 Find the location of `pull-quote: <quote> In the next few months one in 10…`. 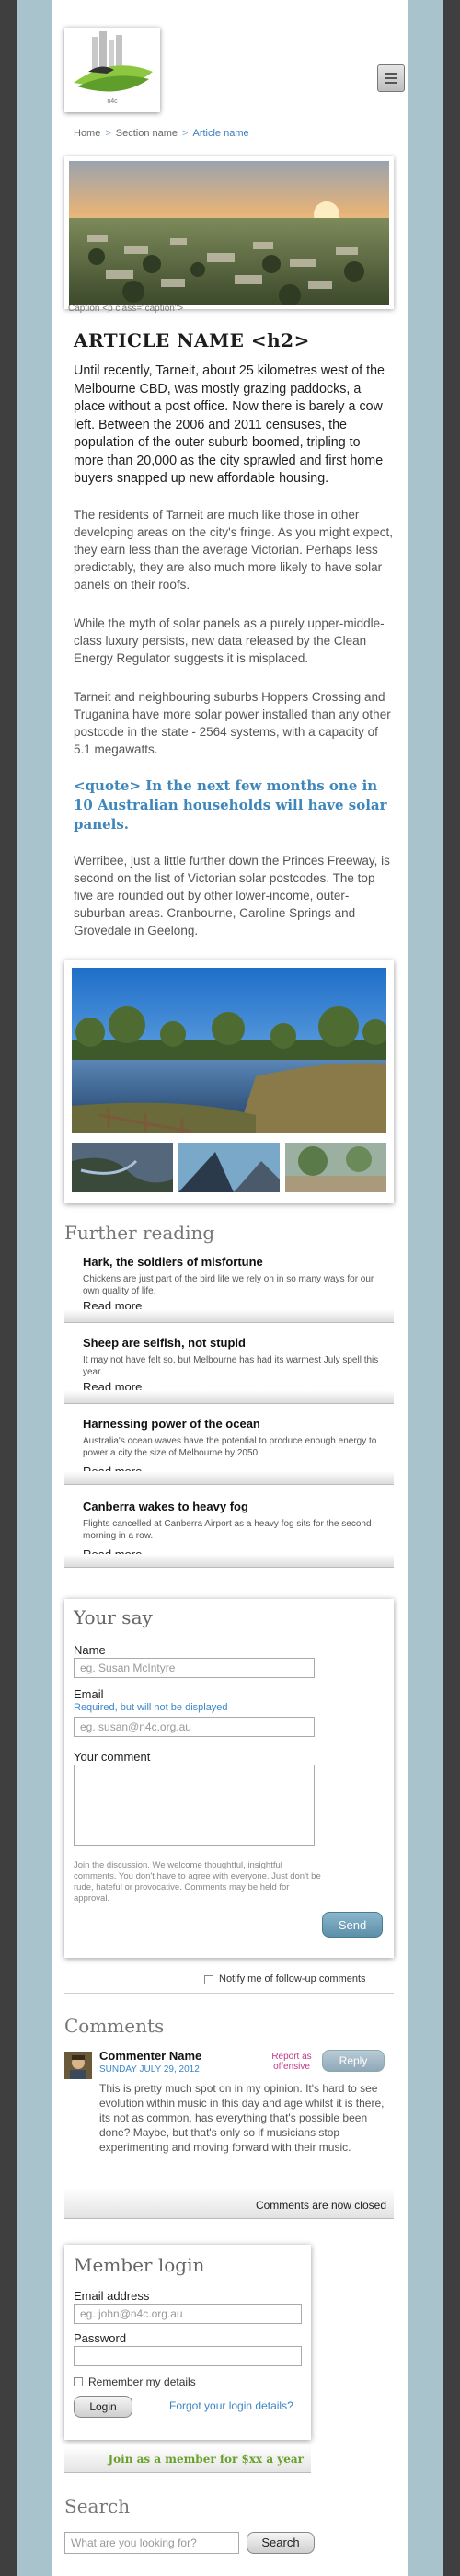

pull-quote: <quote> In the next few months one in 10… is located at coordinates (230, 805).